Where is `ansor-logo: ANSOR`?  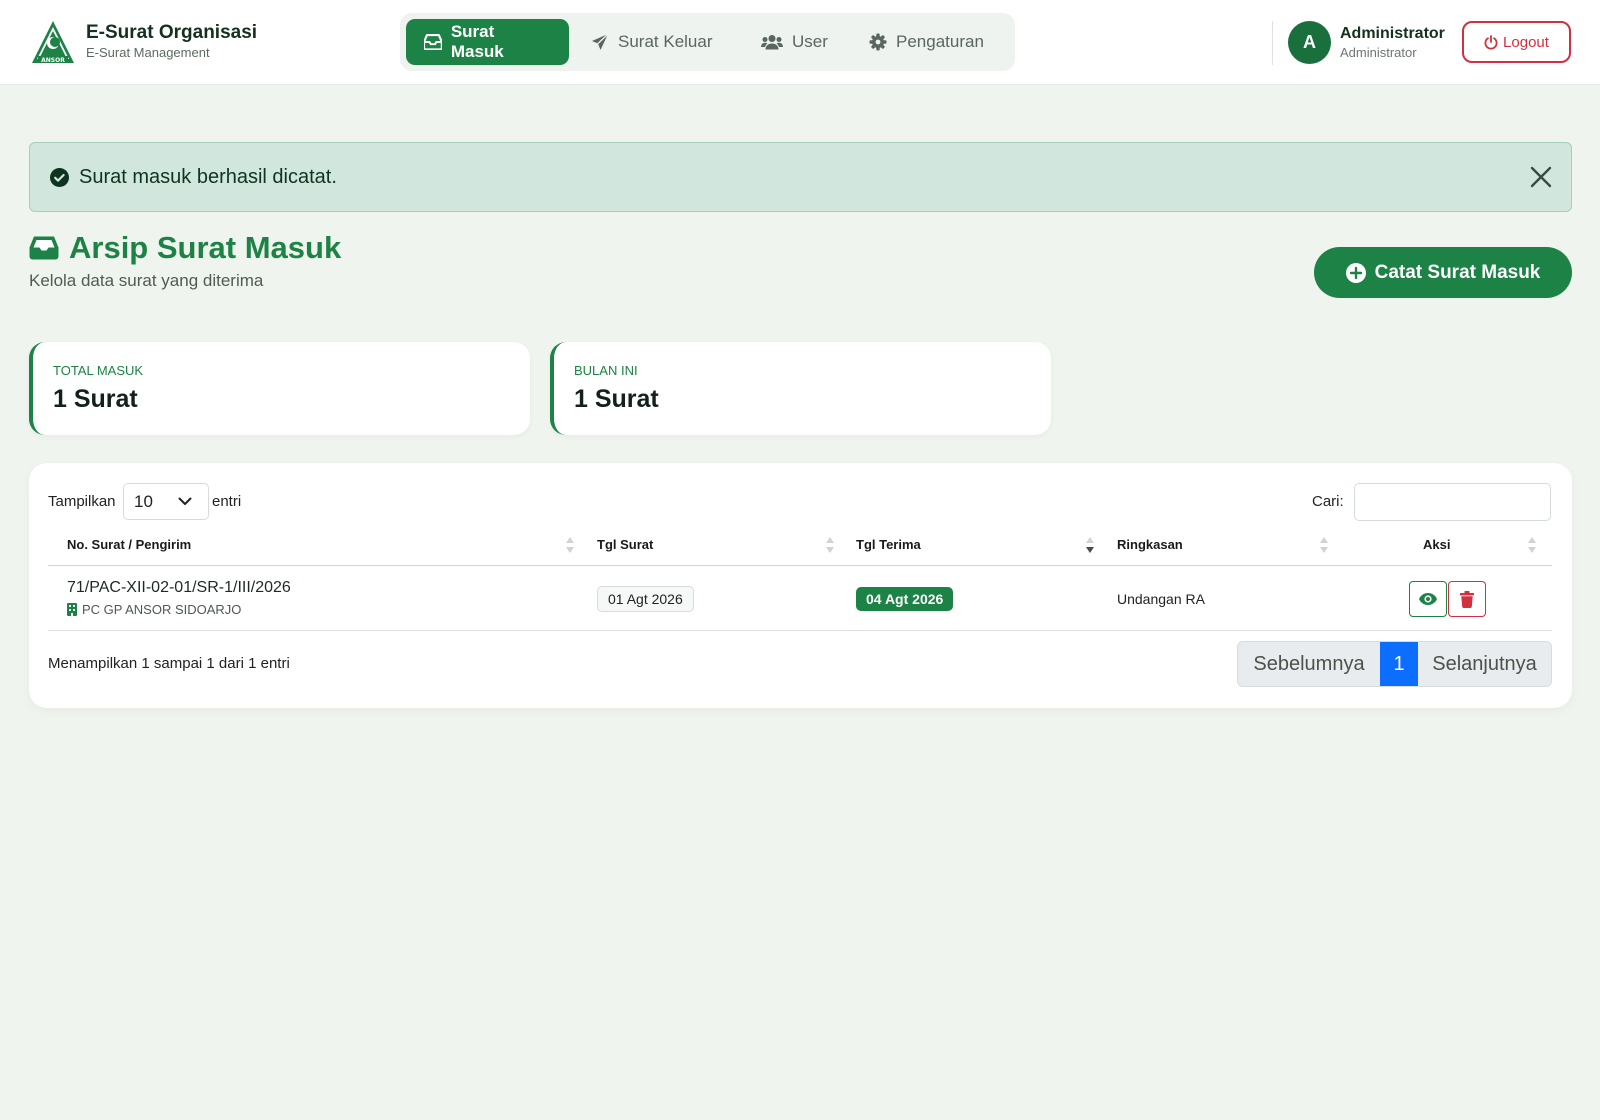 ansor-logo: ANSOR is located at coordinates (53, 42).